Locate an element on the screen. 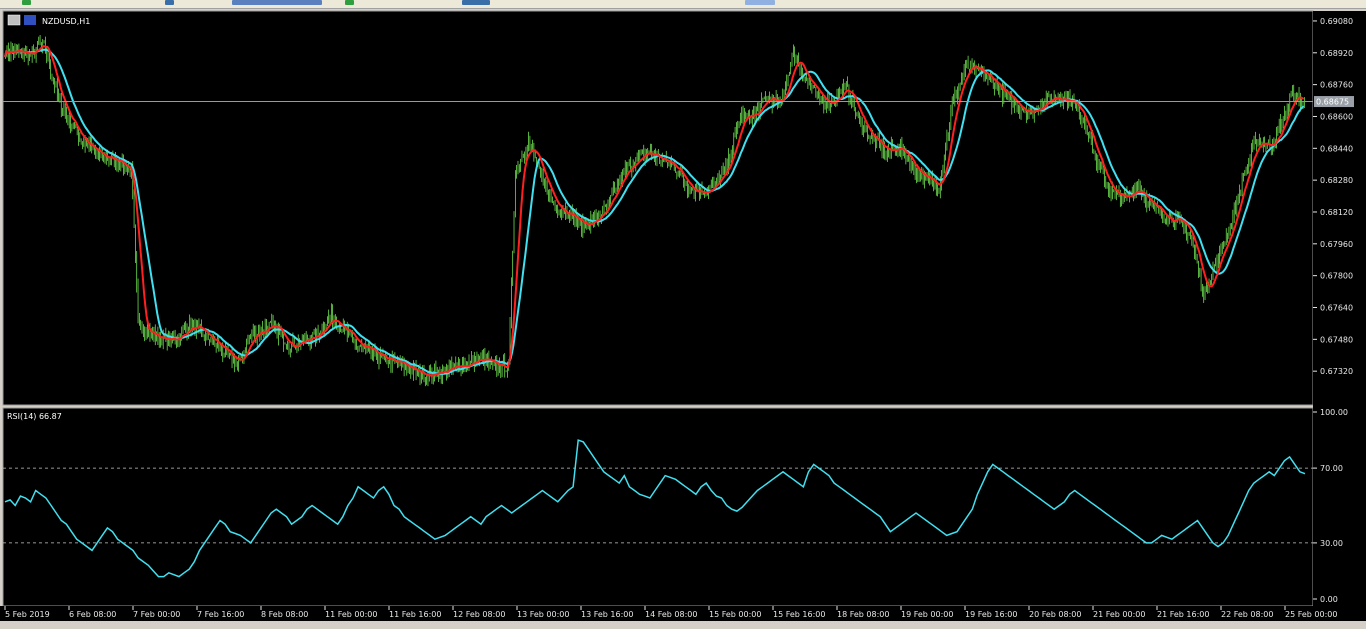 The image size is (1366, 629). price-tick-label: 0.68760 is located at coordinates (1336, 85).